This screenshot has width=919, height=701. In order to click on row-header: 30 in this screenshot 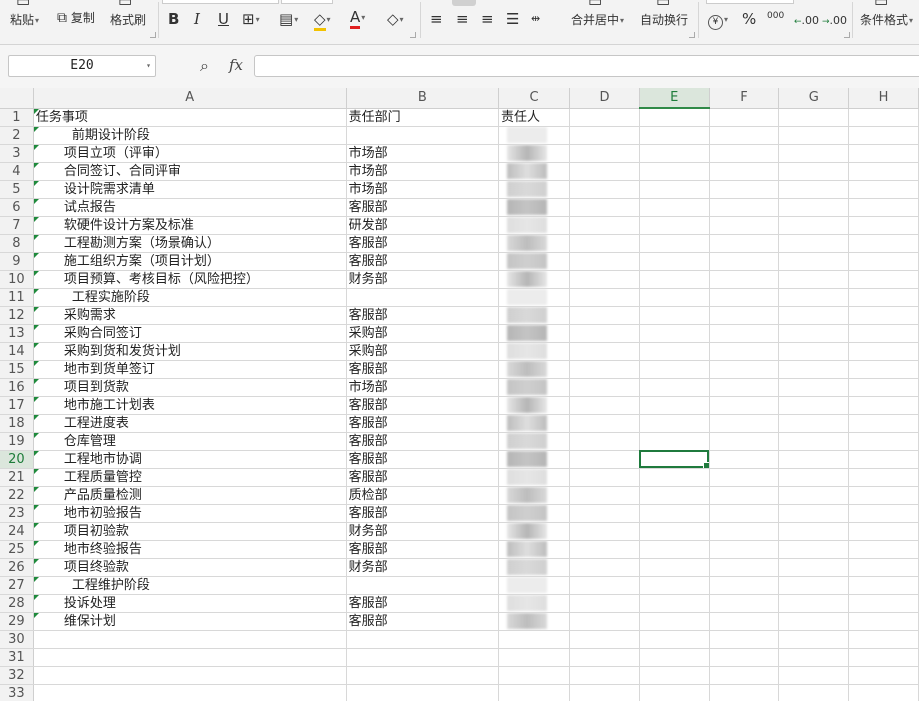, I will do `click(17, 639)`.